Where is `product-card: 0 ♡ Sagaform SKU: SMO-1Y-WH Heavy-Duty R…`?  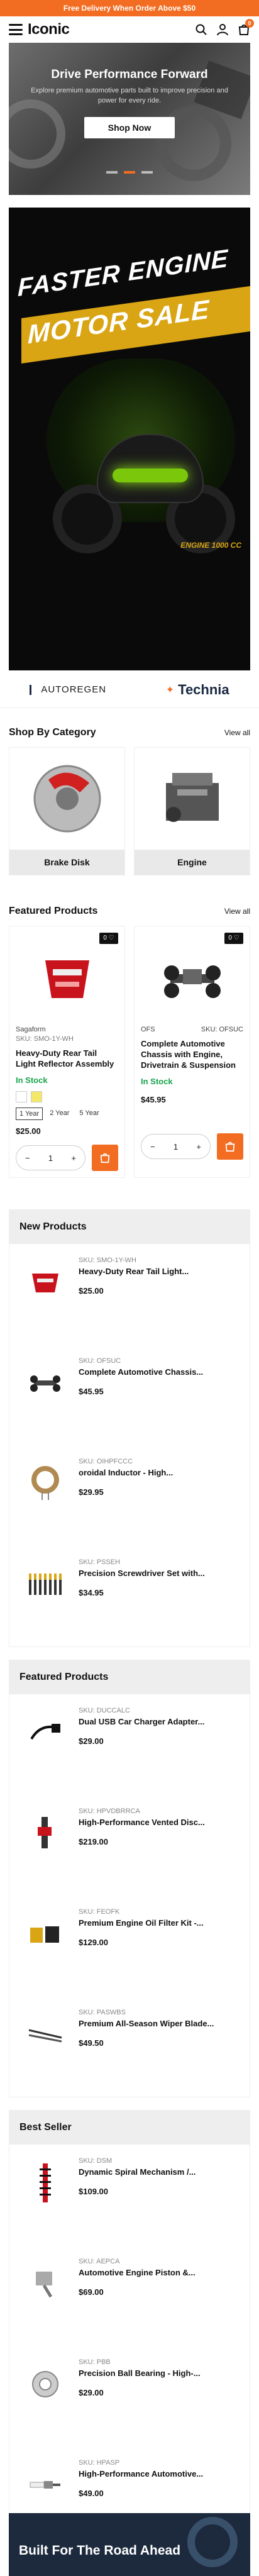 product-card: 0 ♡ Sagaform SKU: SMO-1Y-WH Heavy-Duty R… is located at coordinates (67, 1052).